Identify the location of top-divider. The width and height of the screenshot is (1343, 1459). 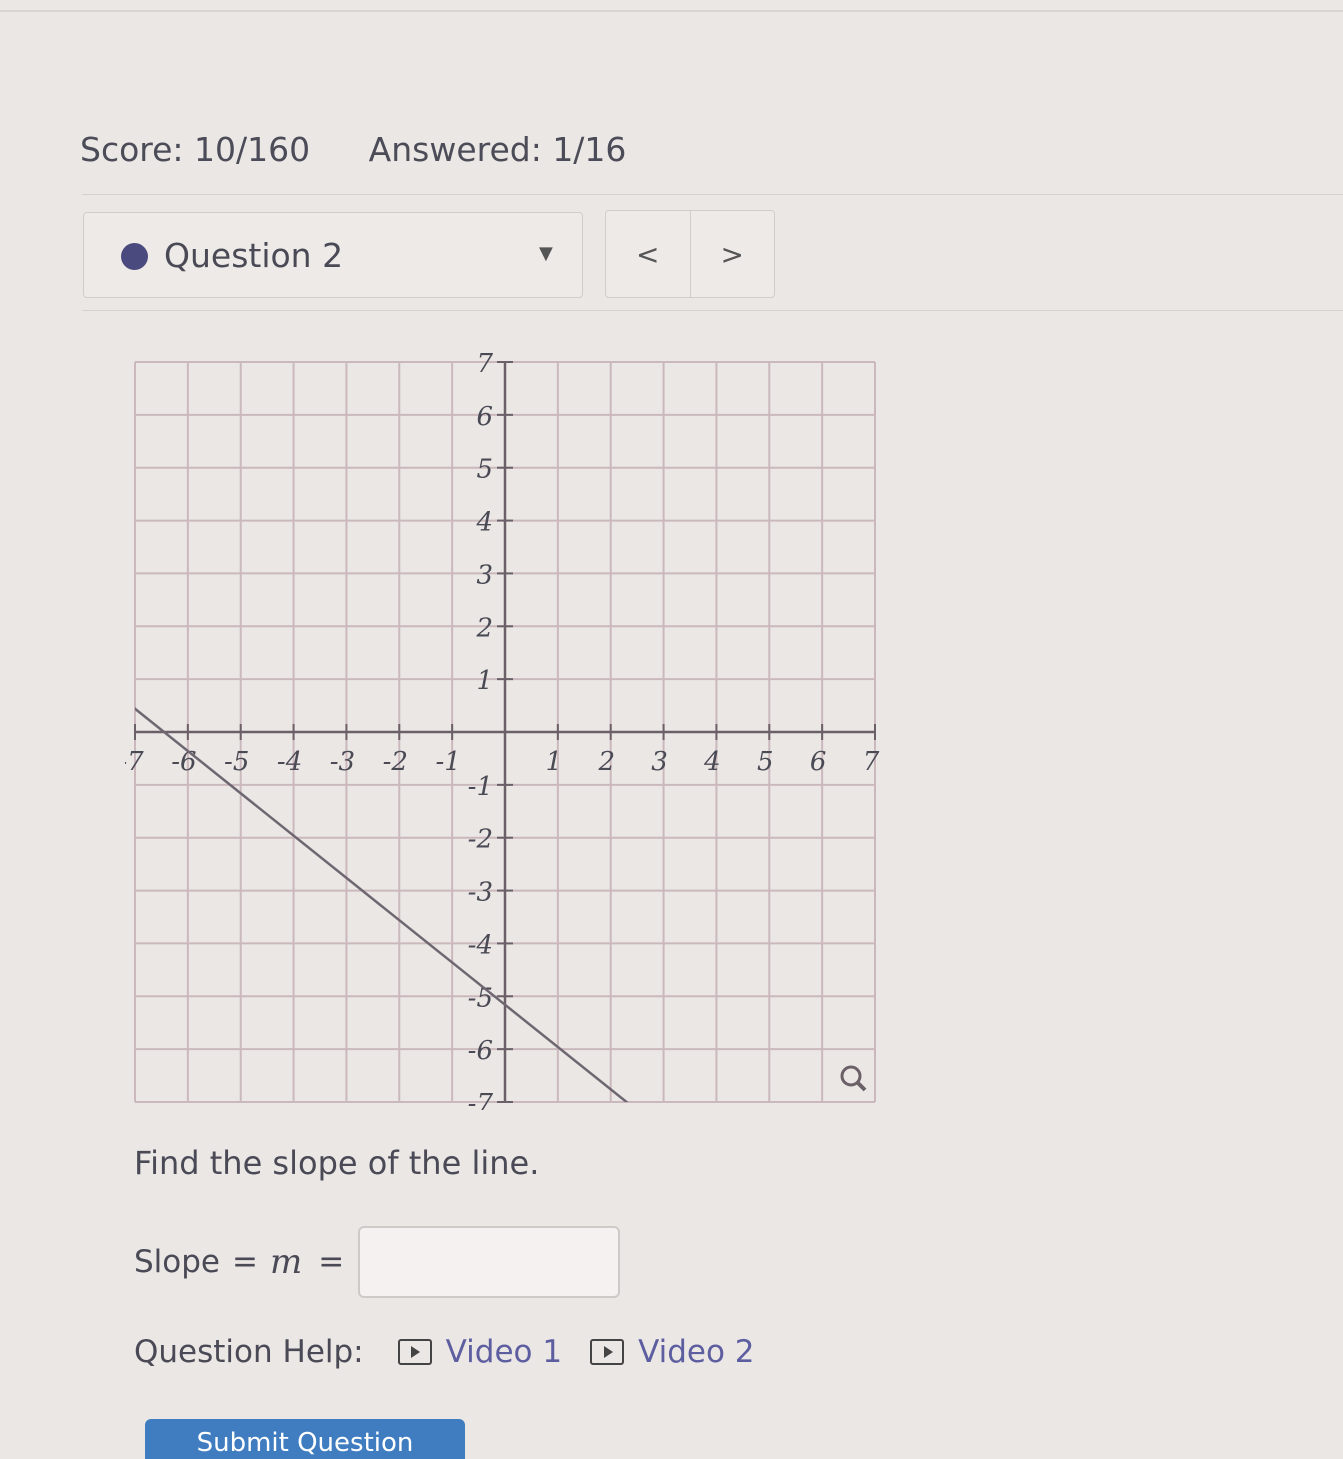
(671, 11).